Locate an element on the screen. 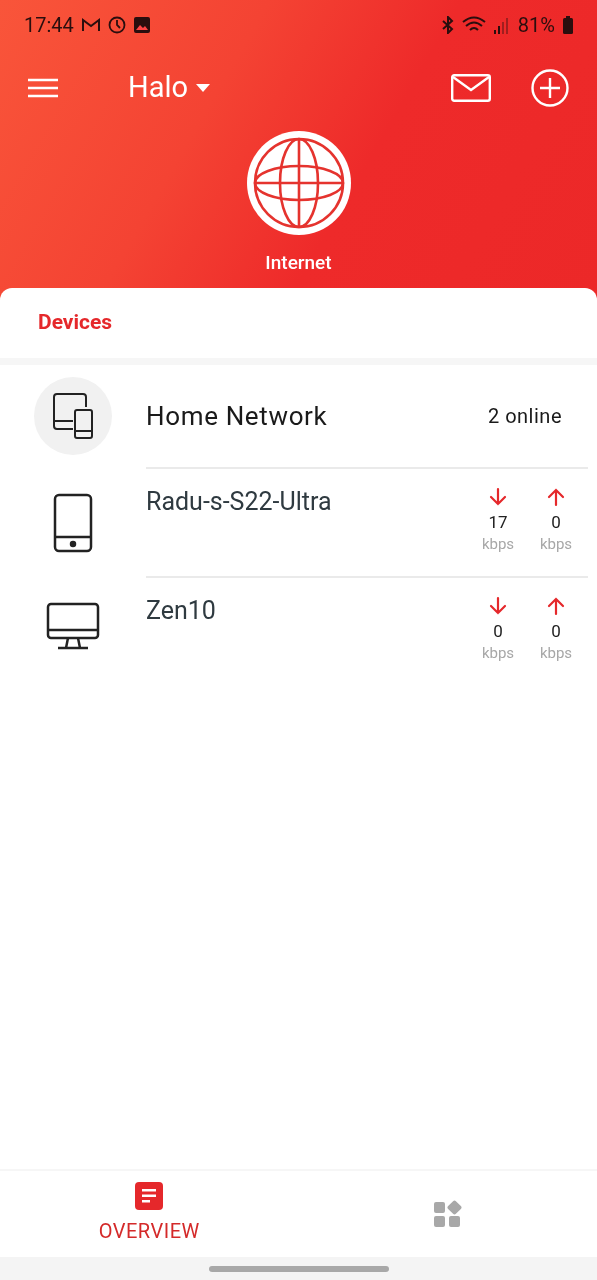 The height and width of the screenshot is (1280, 597). device-row: Radu-s-S22-Ultra 17 kbps 0 kbps is located at coordinates (367, 521).